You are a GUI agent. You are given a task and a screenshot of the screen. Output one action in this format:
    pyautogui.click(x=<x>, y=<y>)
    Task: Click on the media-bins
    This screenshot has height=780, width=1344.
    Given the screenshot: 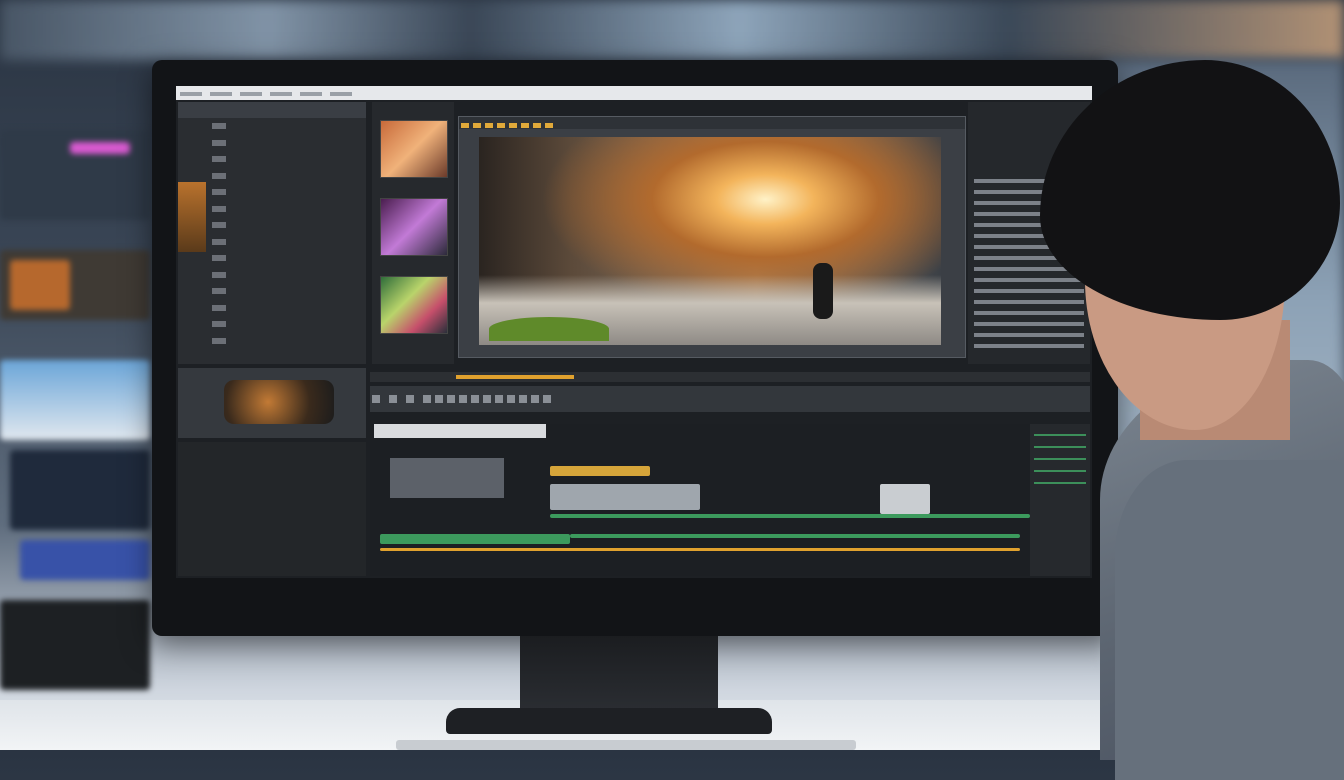 What is the action you would take?
    pyautogui.click(x=413, y=233)
    